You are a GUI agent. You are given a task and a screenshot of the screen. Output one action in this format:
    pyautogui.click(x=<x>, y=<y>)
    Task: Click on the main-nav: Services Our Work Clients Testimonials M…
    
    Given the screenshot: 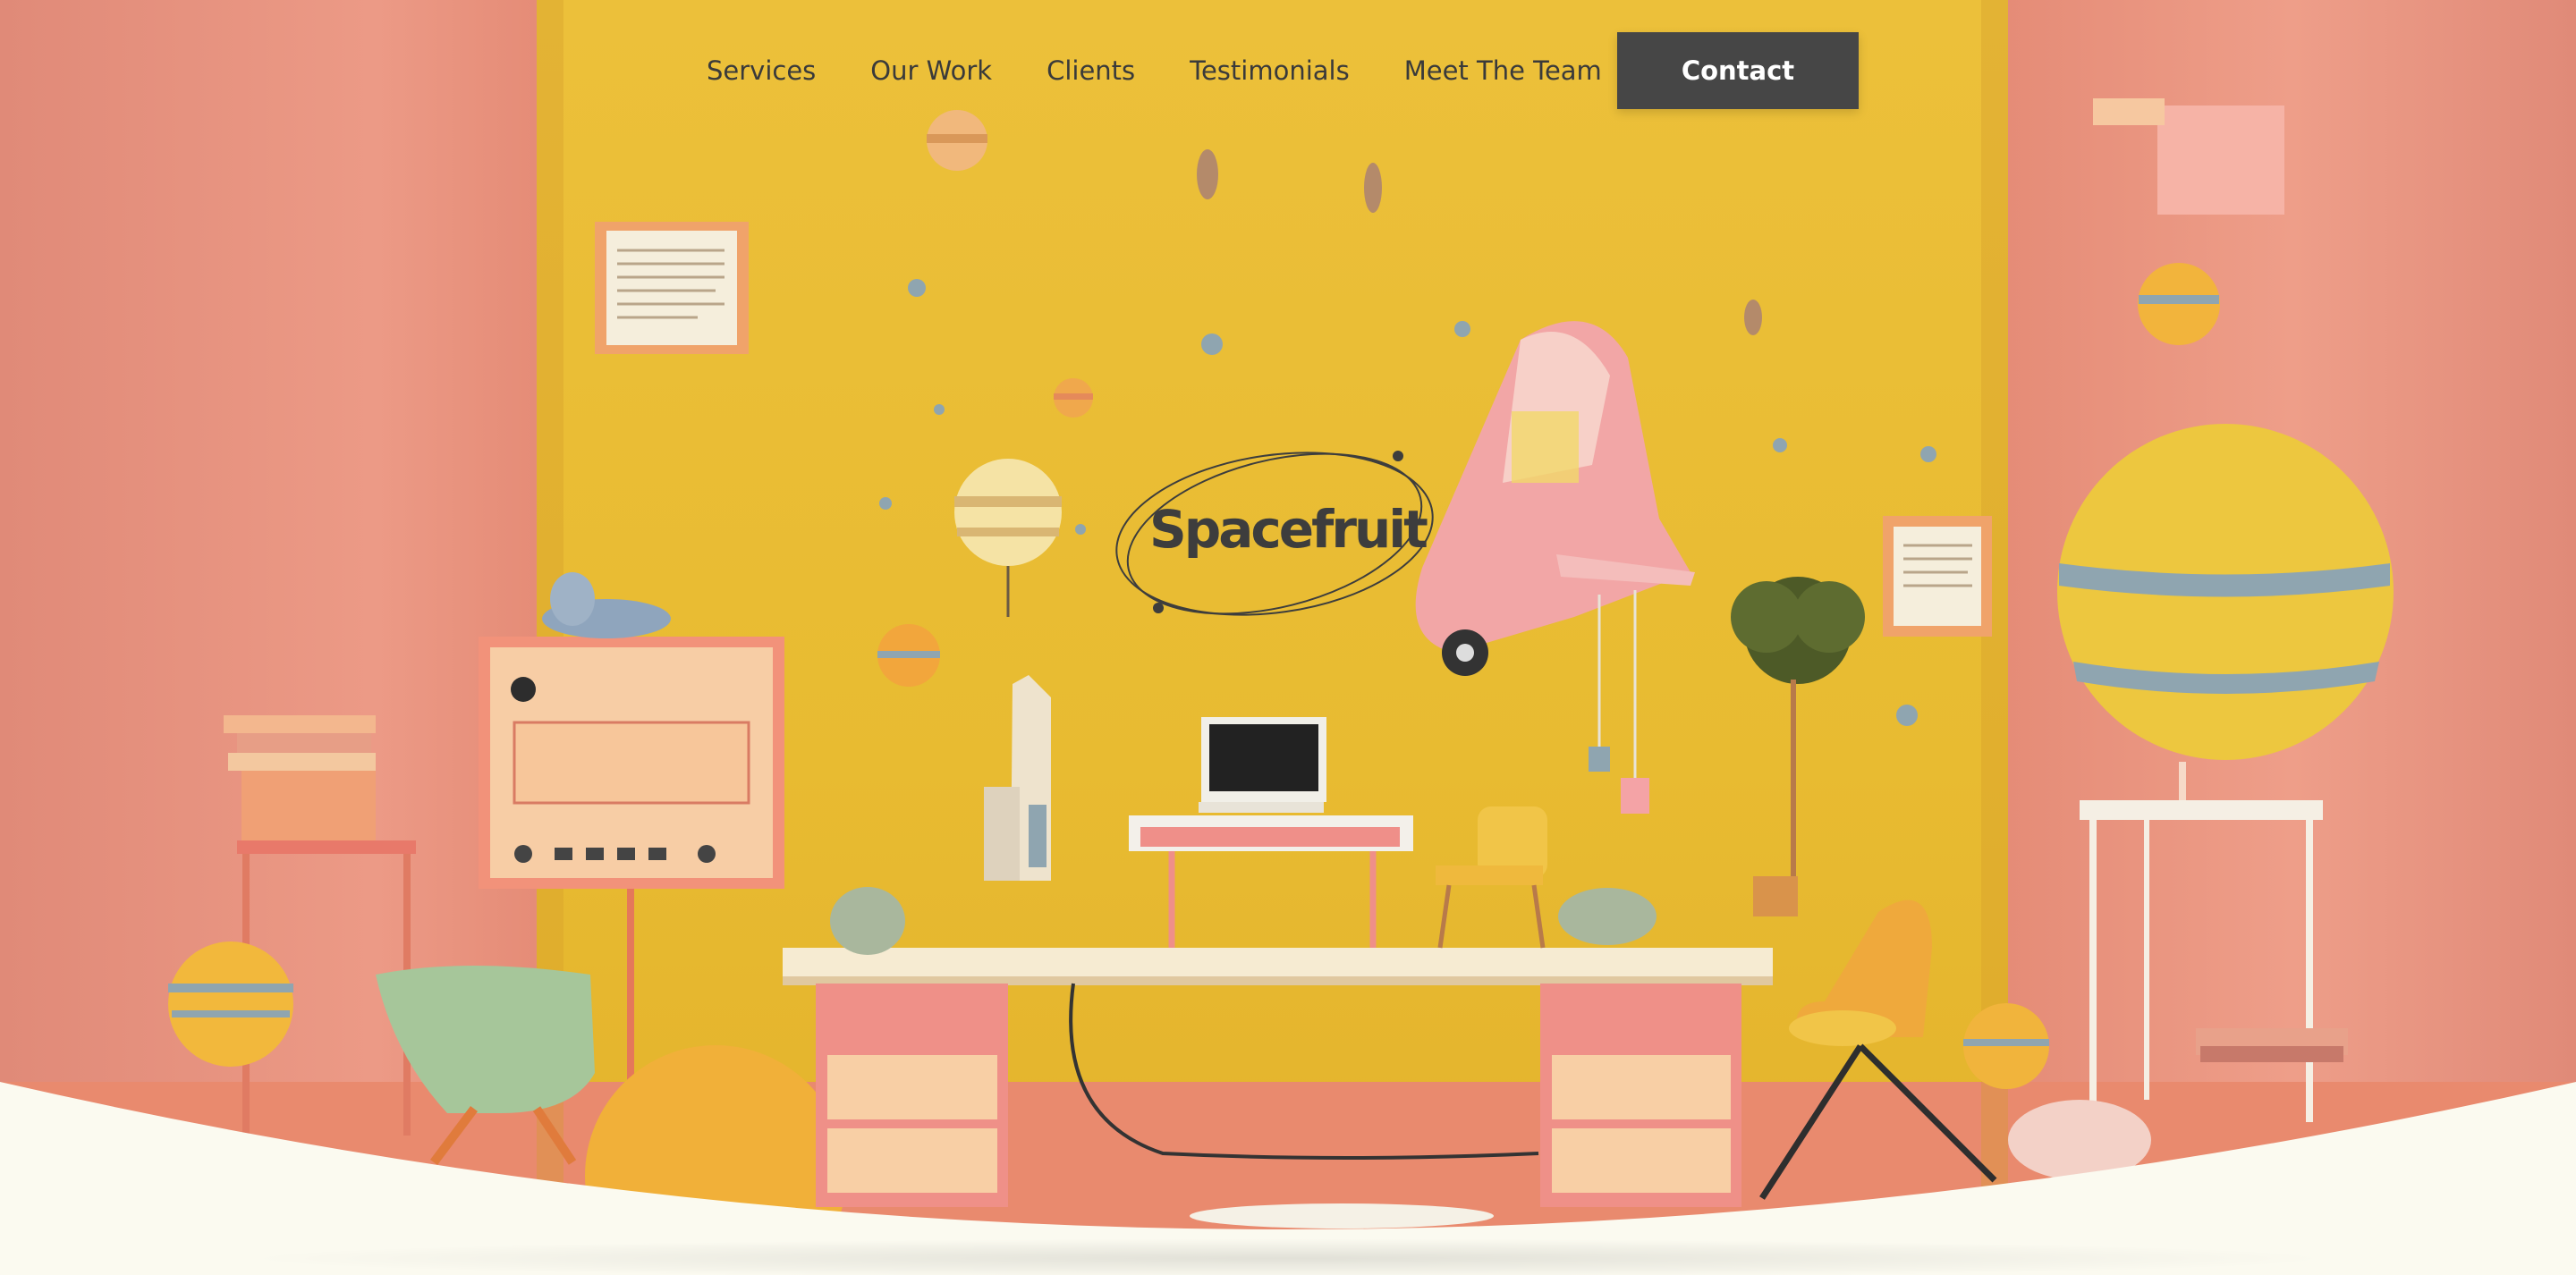 What is the action you would take?
    pyautogui.click(x=1182, y=70)
    